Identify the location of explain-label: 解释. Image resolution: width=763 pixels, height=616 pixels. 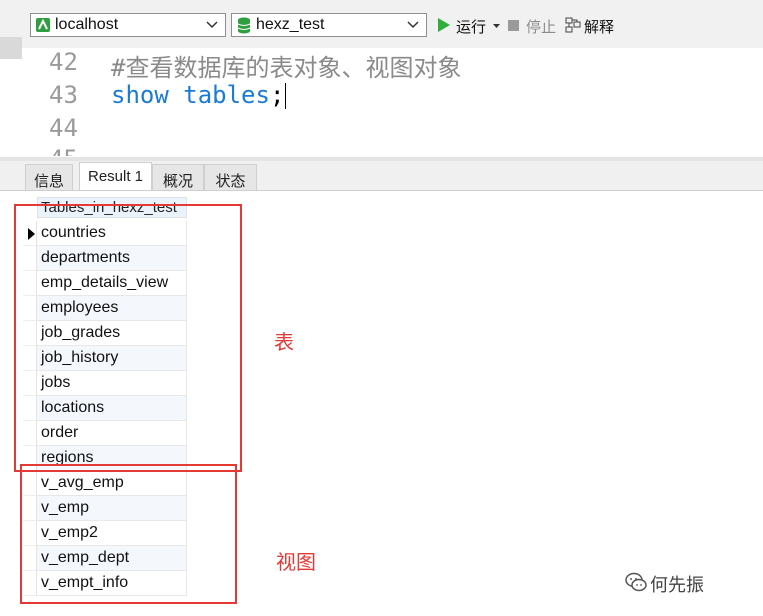
(599, 27).